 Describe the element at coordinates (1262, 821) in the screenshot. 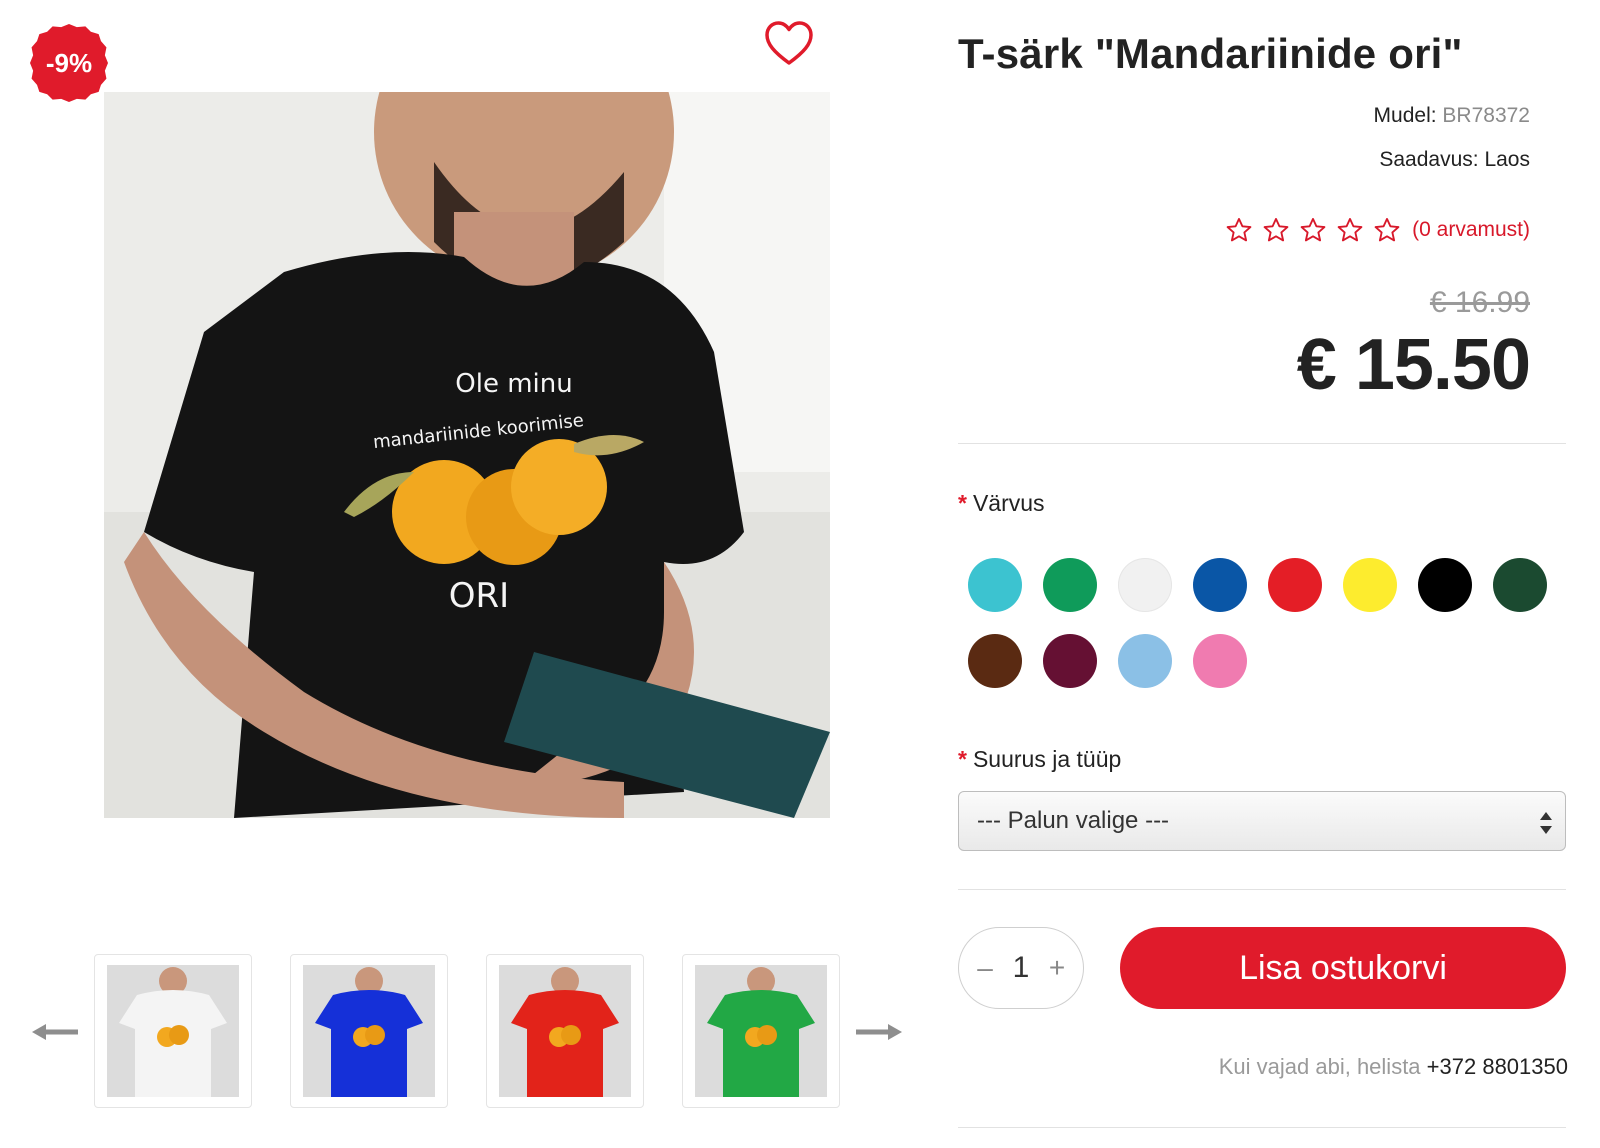

I see `size-select: --- Palun valige ---` at that location.